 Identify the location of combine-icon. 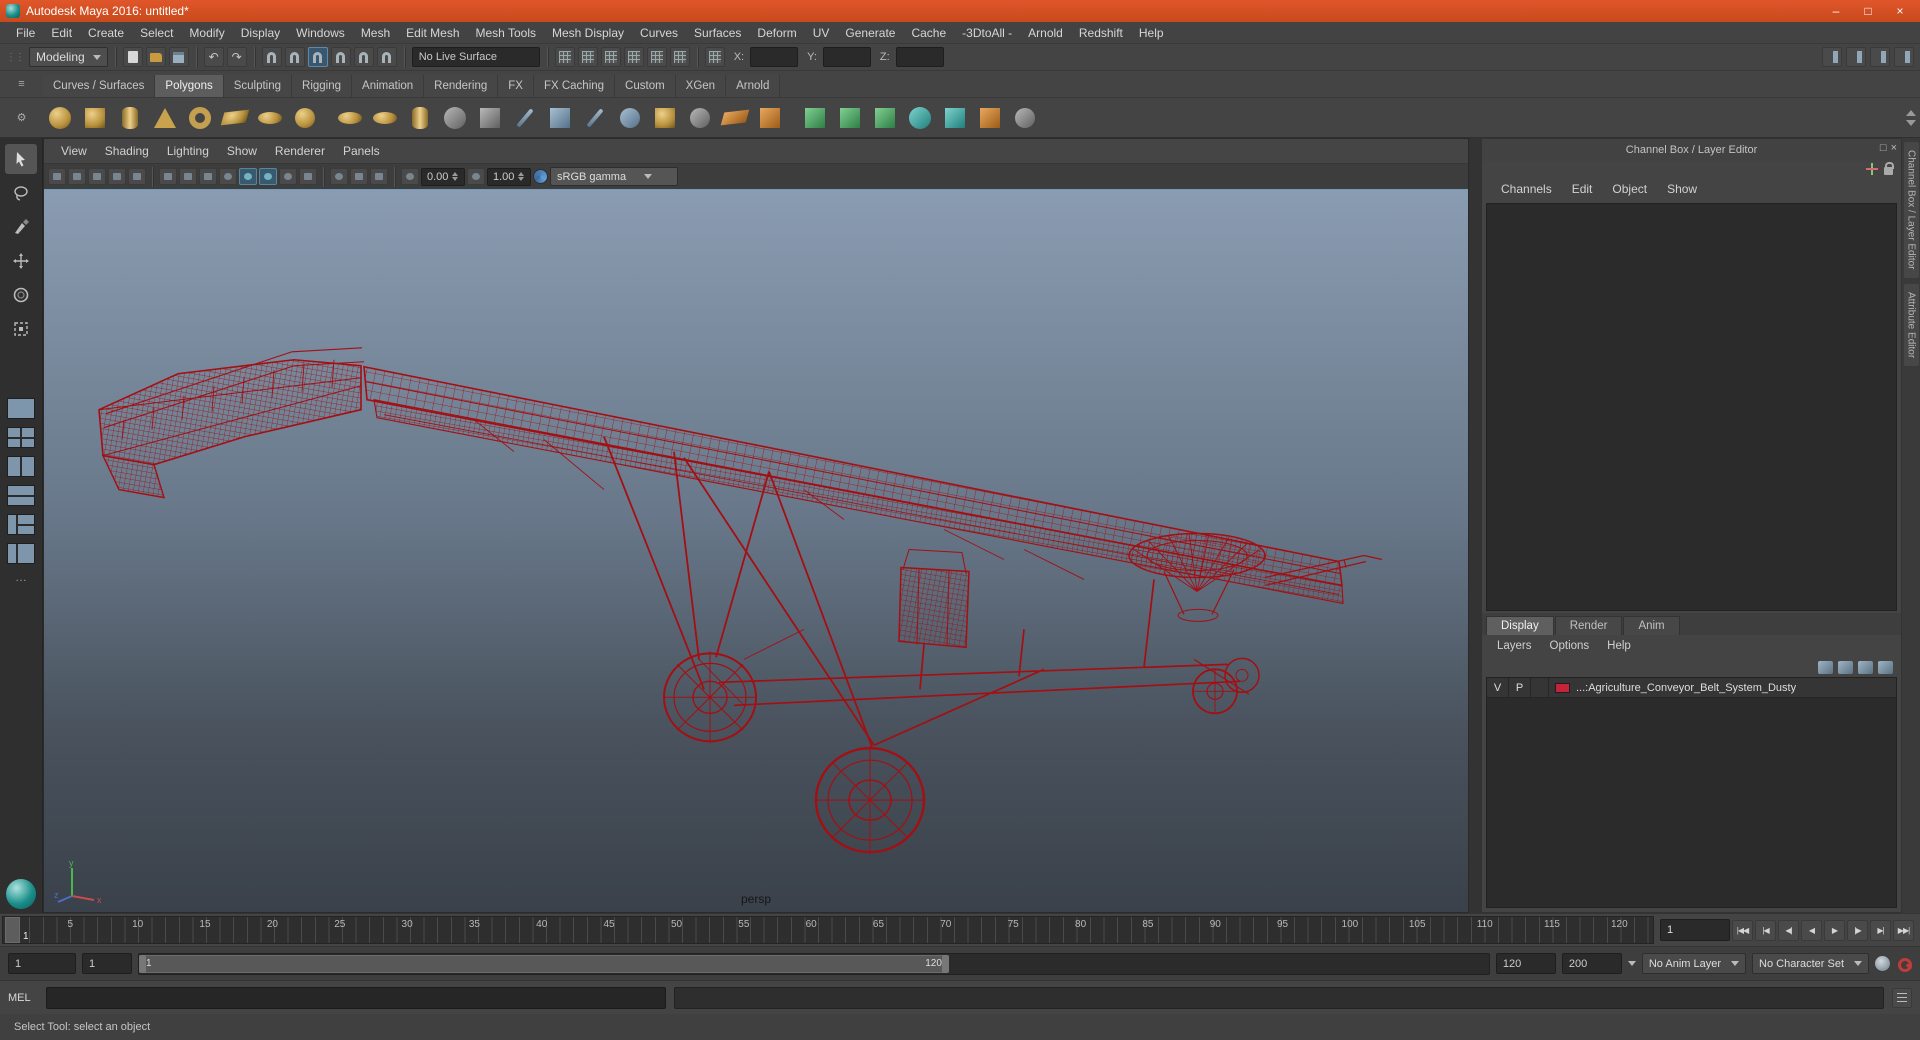
(954, 117).